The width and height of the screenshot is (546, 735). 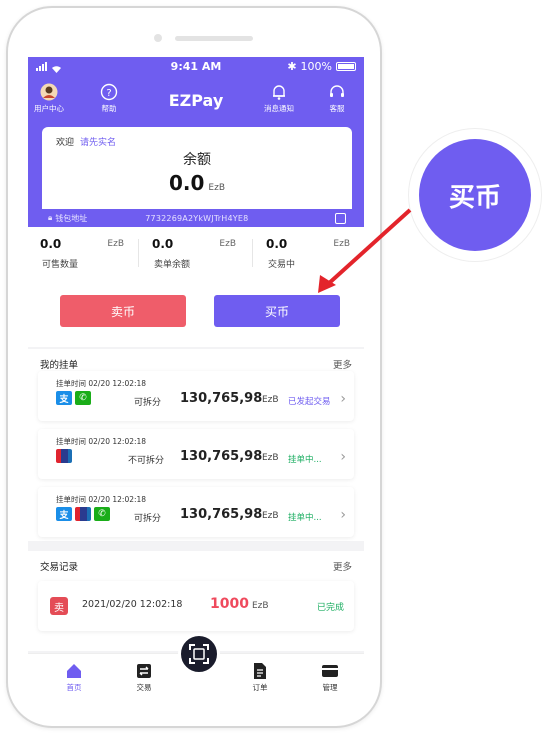 I want to click on battery-icon, so click(x=346, y=66).